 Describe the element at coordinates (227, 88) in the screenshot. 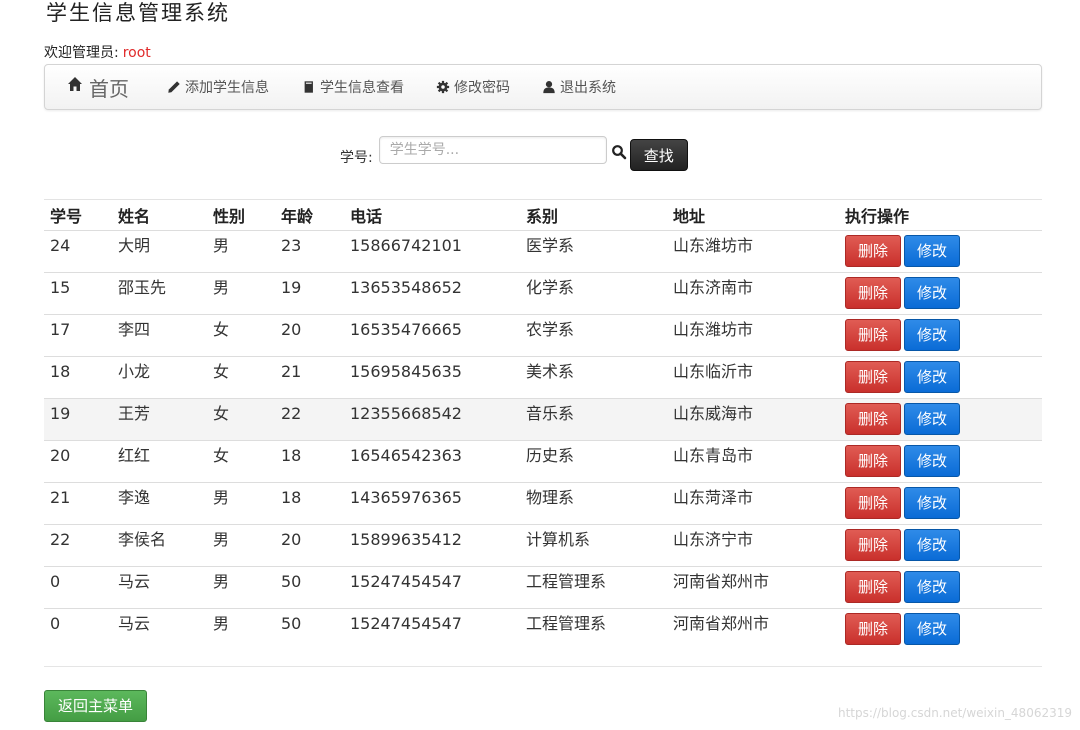

I see `nav-add-student-label: 添加学生信息` at that location.